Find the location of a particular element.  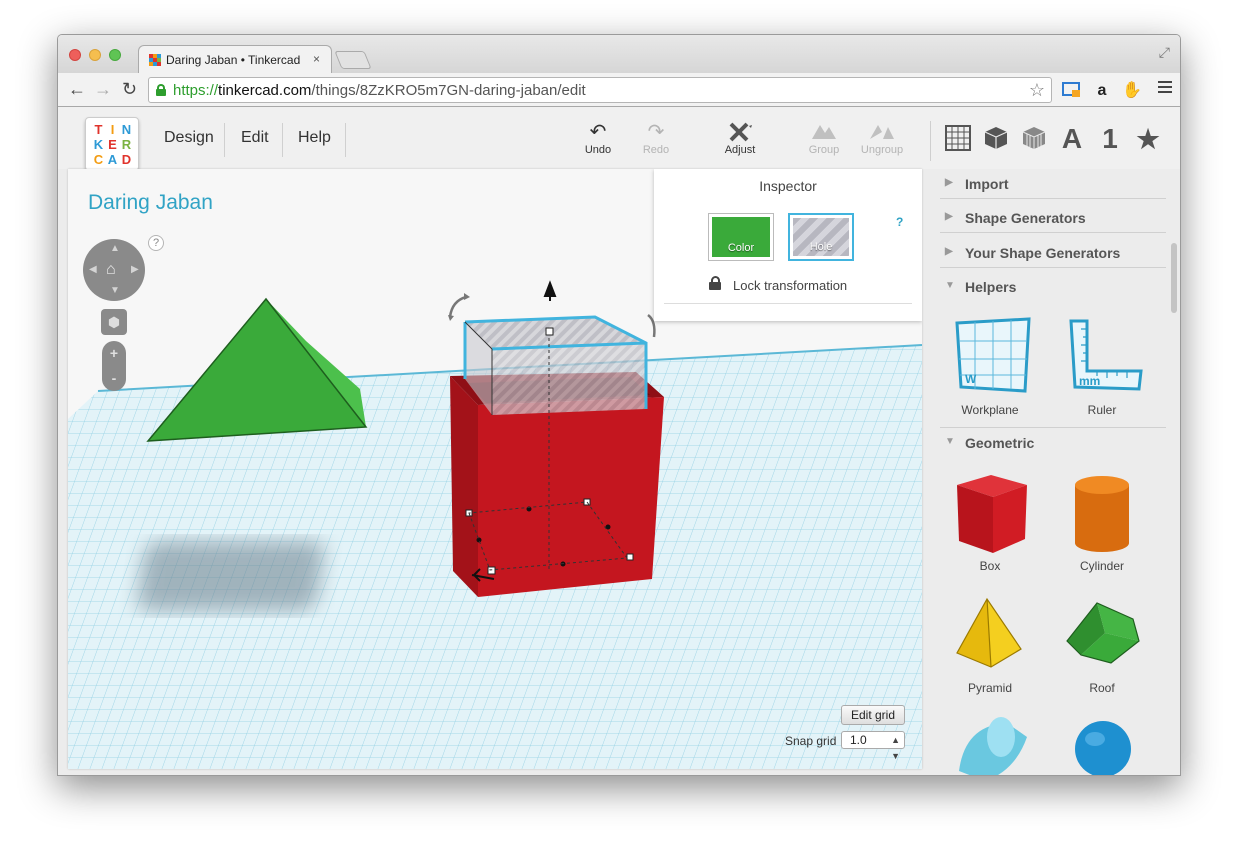

orbit-down-icon: ▼ is located at coordinates (115, 290).